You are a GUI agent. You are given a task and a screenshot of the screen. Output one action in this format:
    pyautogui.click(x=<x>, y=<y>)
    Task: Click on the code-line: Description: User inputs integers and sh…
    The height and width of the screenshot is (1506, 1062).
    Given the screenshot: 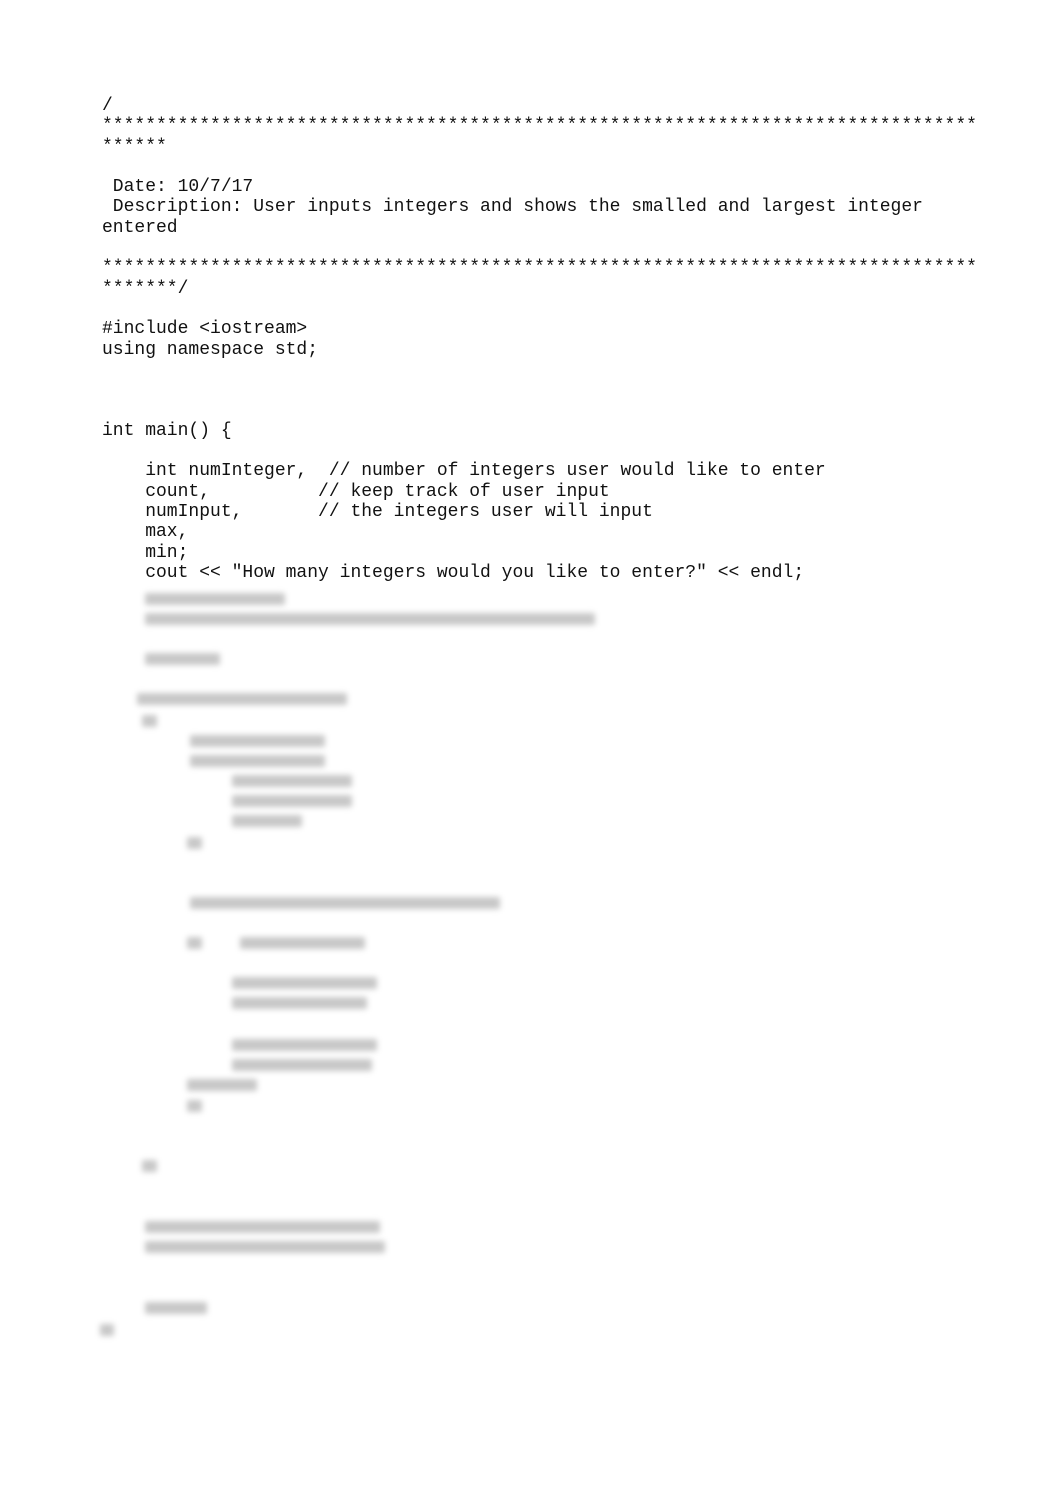 What is the action you would take?
    pyautogui.click(x=512, y=207)
    